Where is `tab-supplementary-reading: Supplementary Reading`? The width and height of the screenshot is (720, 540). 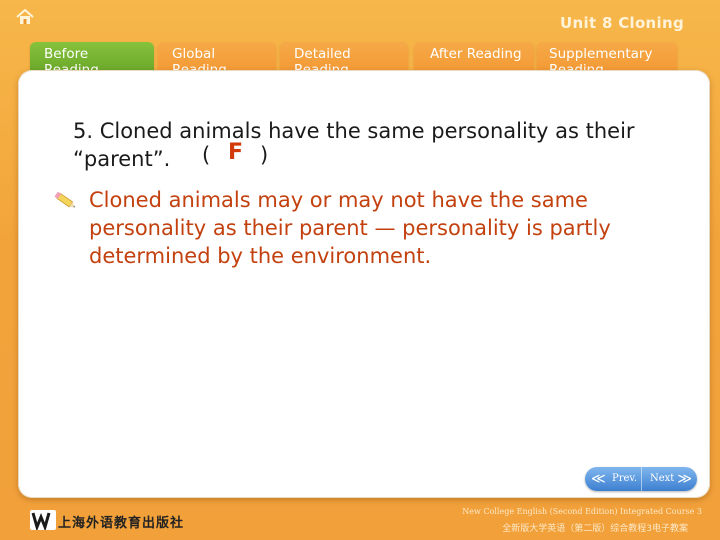 tab-supplementary-reading: Supplementary Reading is located at coordinates (607, 57).